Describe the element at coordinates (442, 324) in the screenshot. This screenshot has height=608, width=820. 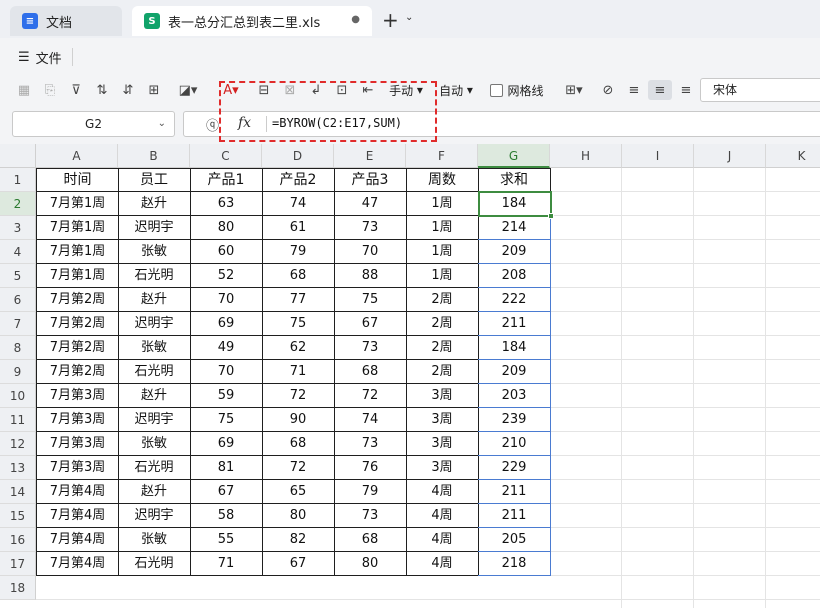
I see `table-cell: 2周` at that location.